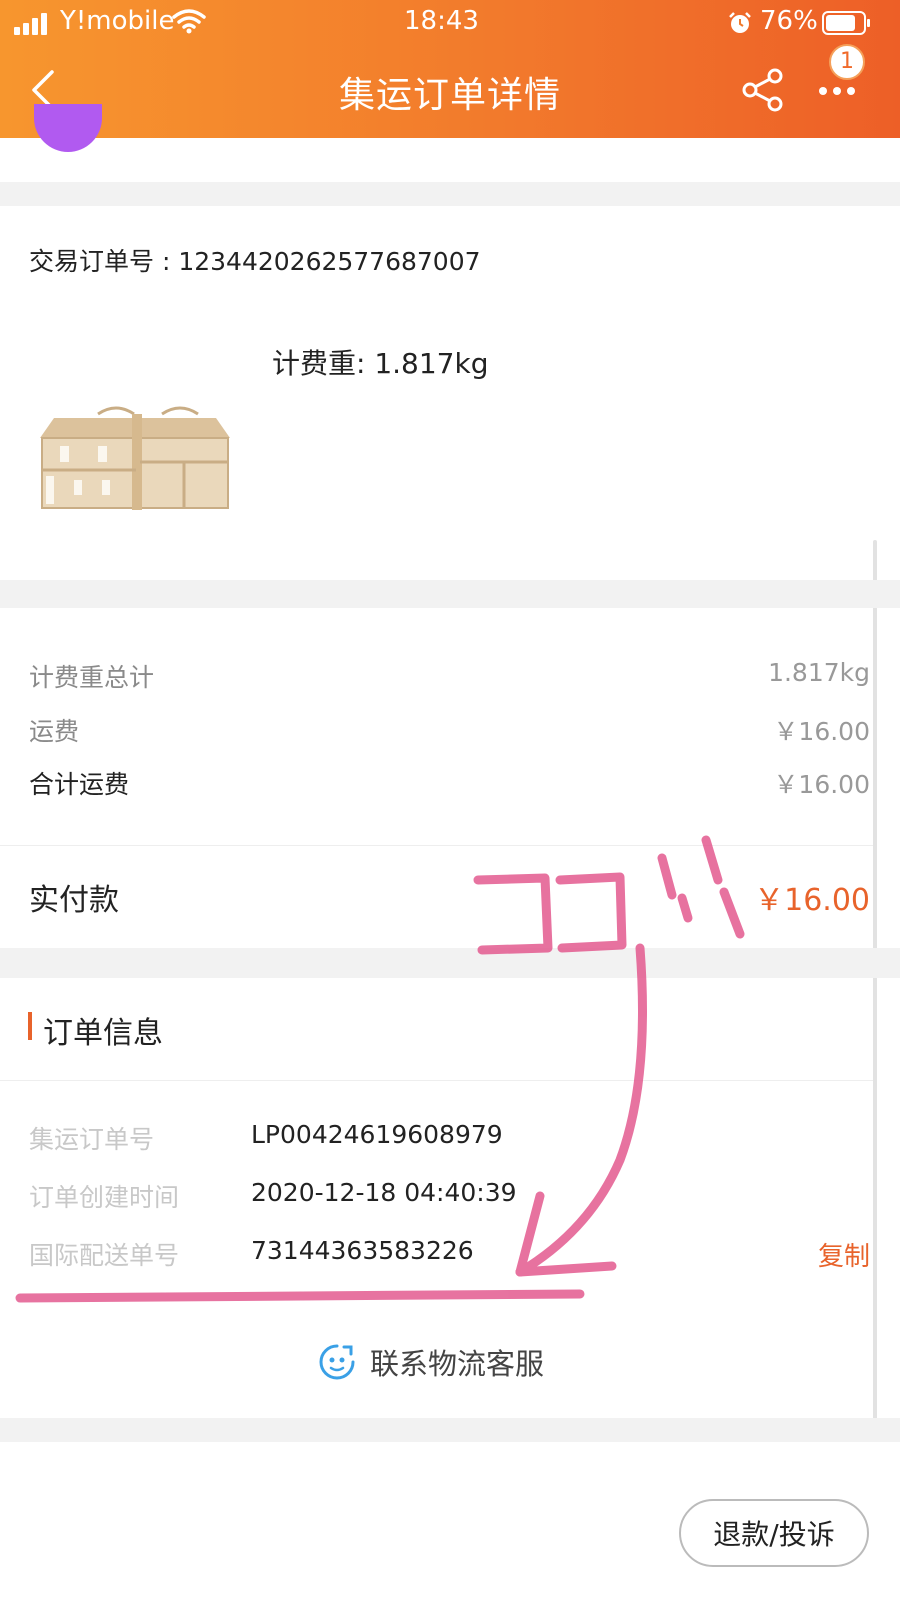  I want to click on fee-label-total-weight: 计费重总计, so click(92, 677).